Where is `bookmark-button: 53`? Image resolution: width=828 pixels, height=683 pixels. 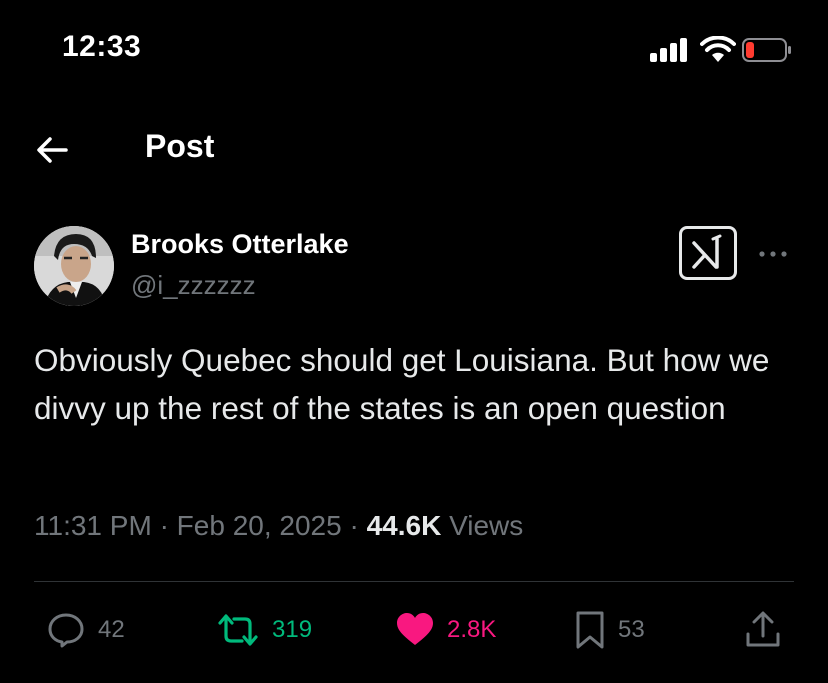 bookmark-button: 53 is located at coordinates (609, 630).